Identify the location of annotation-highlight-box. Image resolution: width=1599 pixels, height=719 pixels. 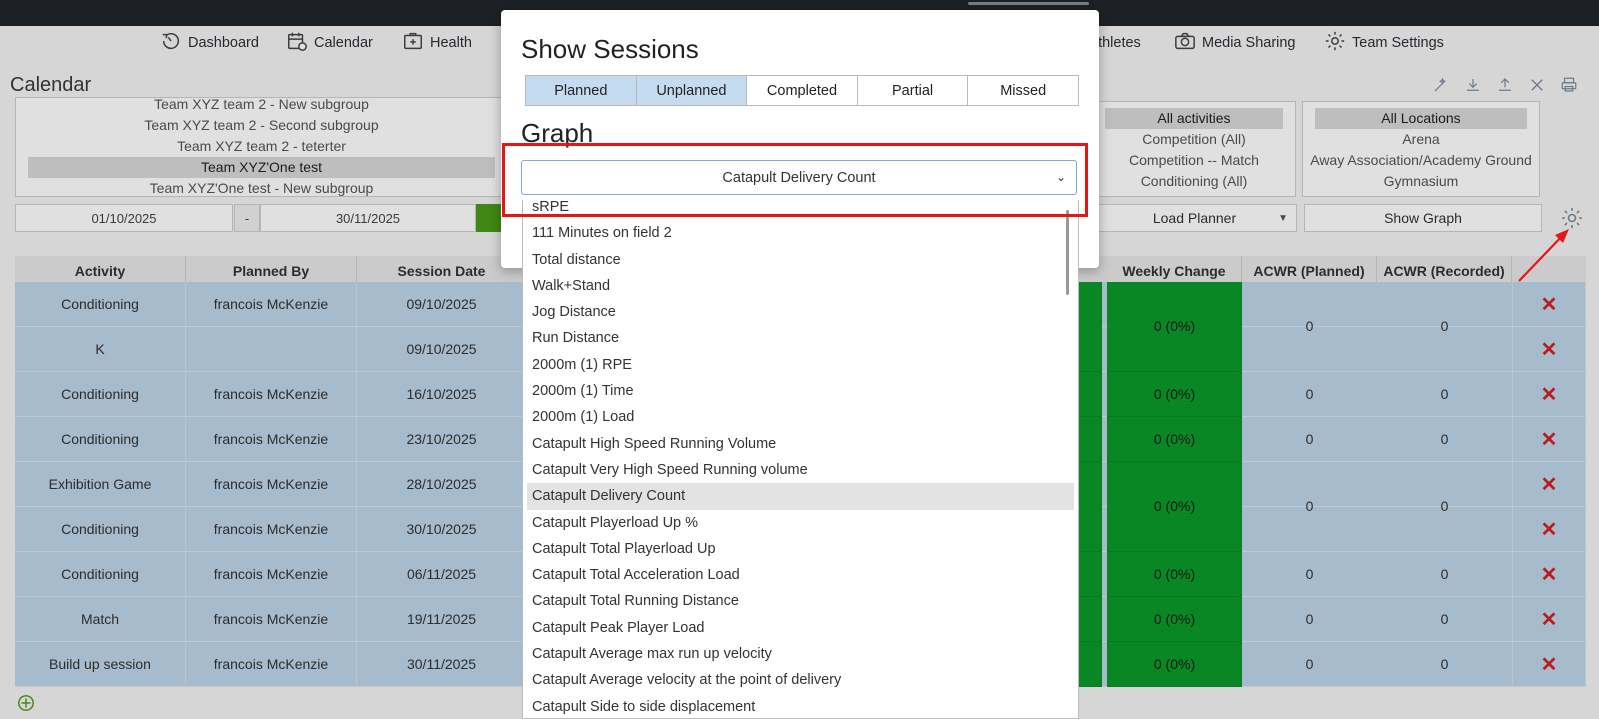
(795, 180).